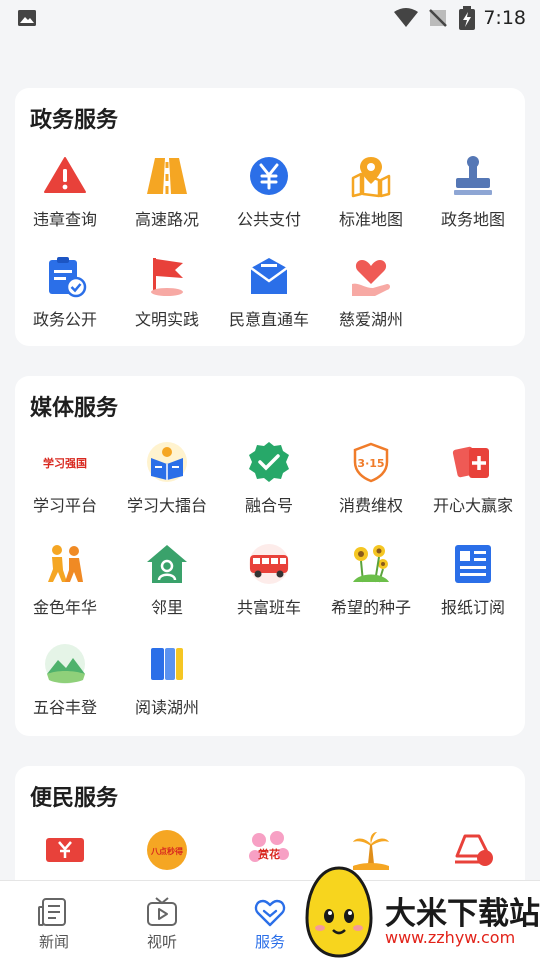 Image resolution: width=540 pixels, height=960 pixels. Describe the element at coordinates (370, 219) in the screenshot. I see `service-label: 标准地图` at that location.